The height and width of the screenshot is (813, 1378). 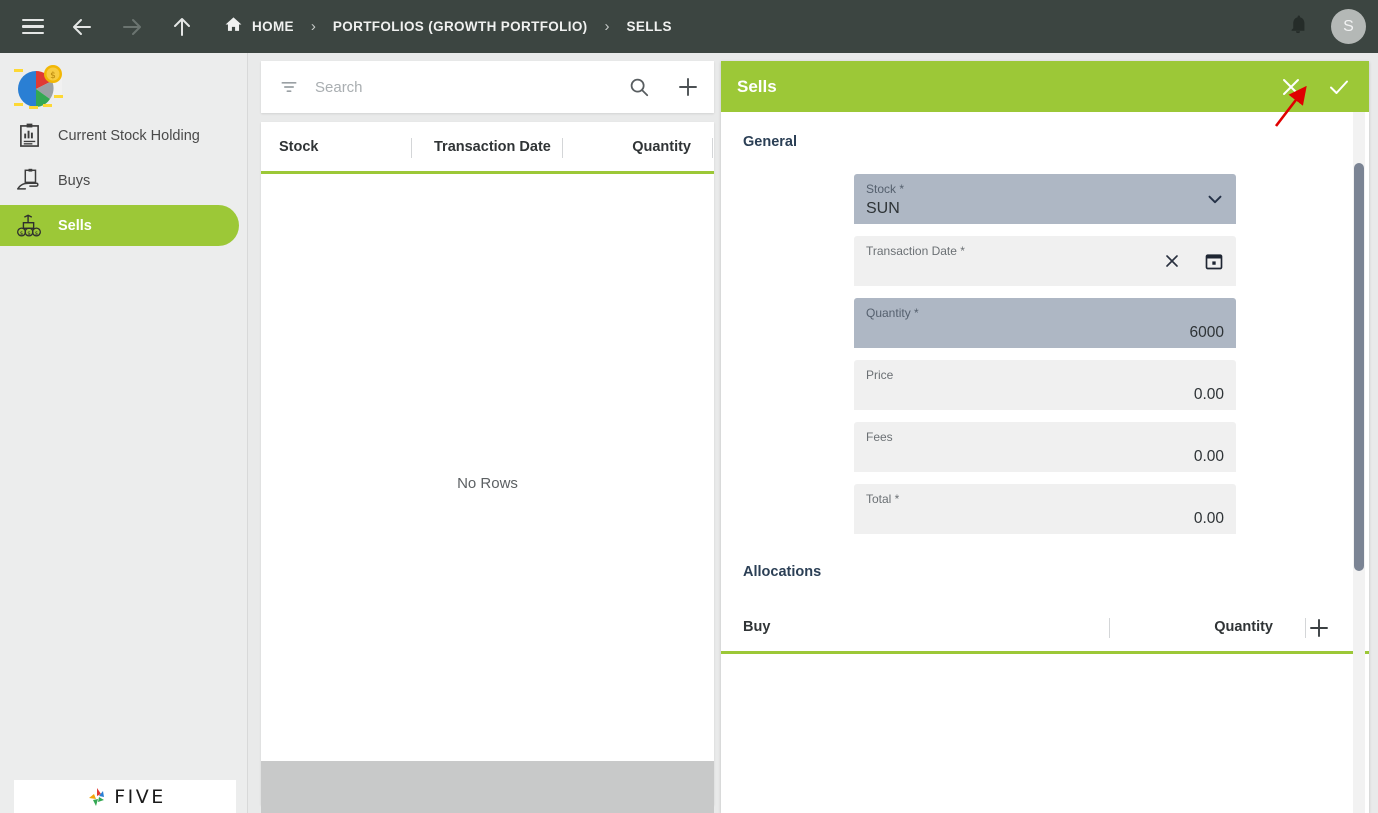 What do you see at coordinates (132, 27) in the screenshot?
I see `arrow-right-icon` at bounding box center [132, 27].